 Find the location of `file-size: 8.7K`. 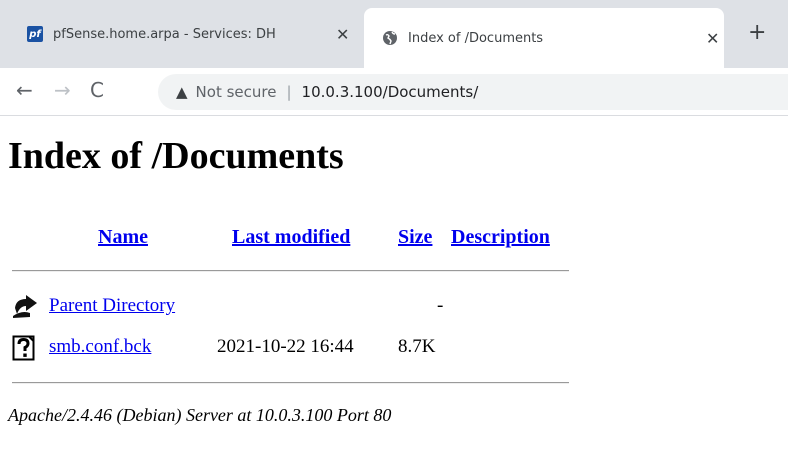

file-size: 8.7K is located at coordinates (417, 346).